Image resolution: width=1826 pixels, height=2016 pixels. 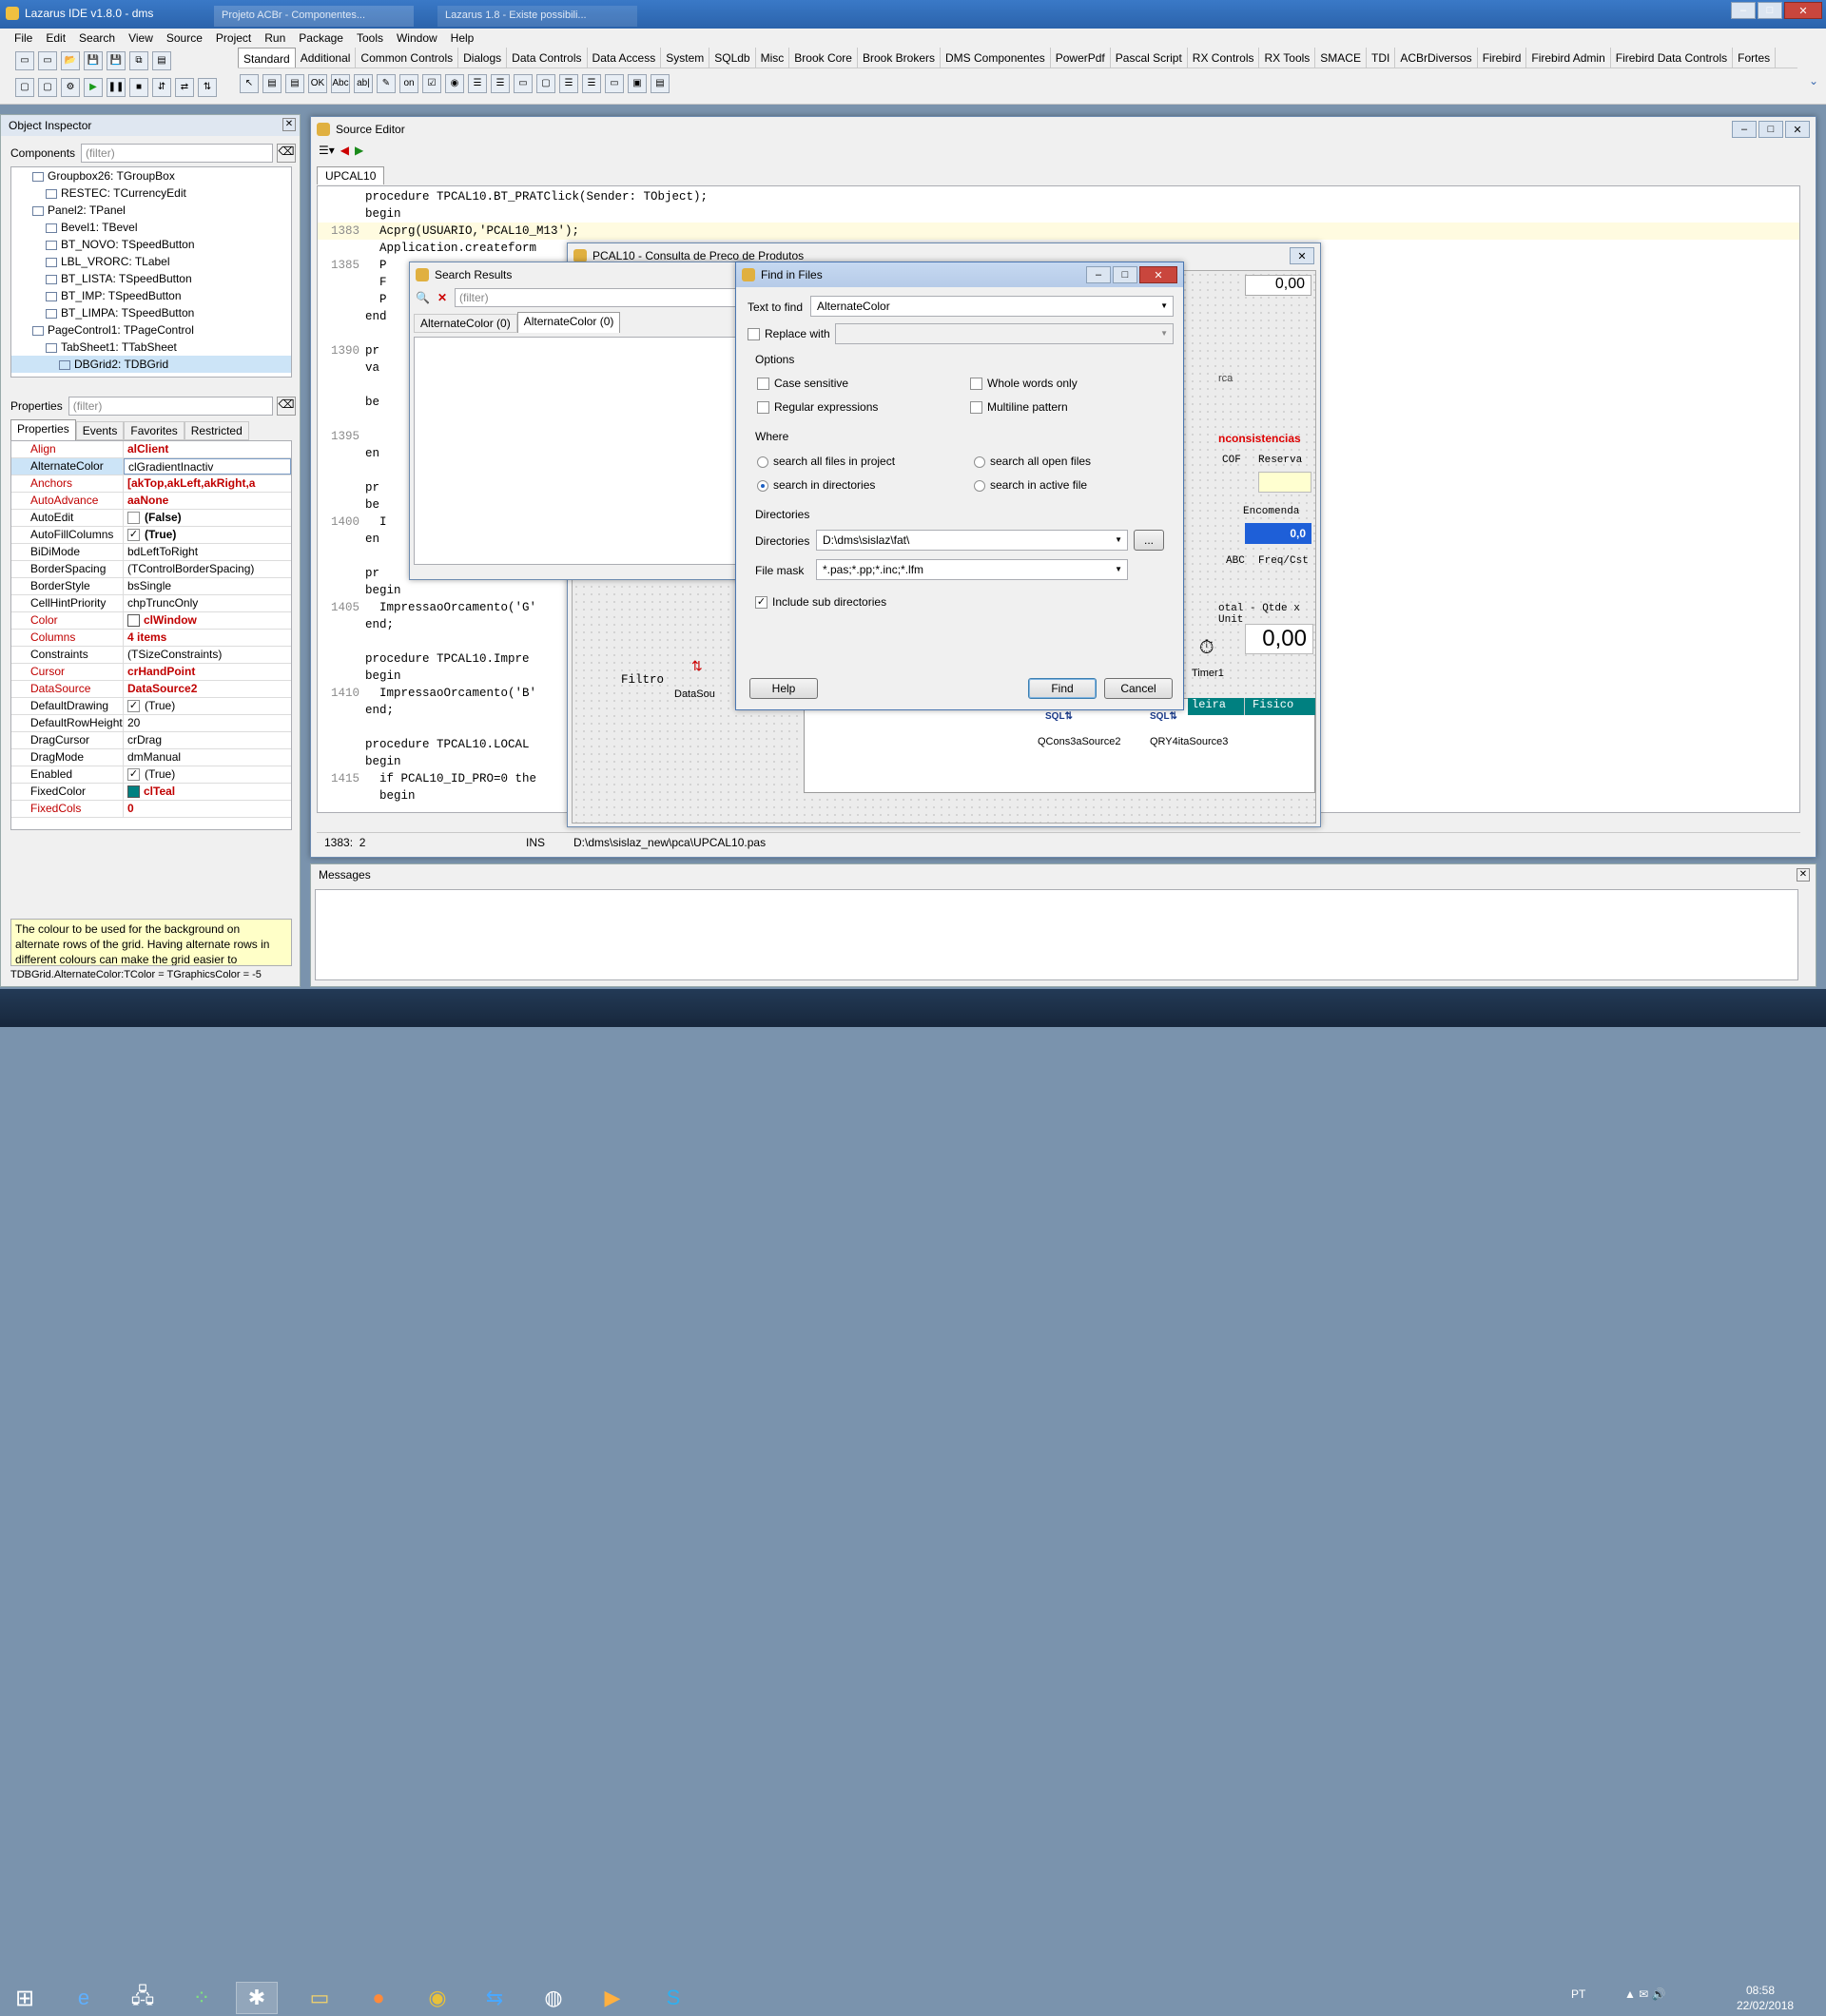 I want to click on menu-help: Help, so click(x=462, y=38).